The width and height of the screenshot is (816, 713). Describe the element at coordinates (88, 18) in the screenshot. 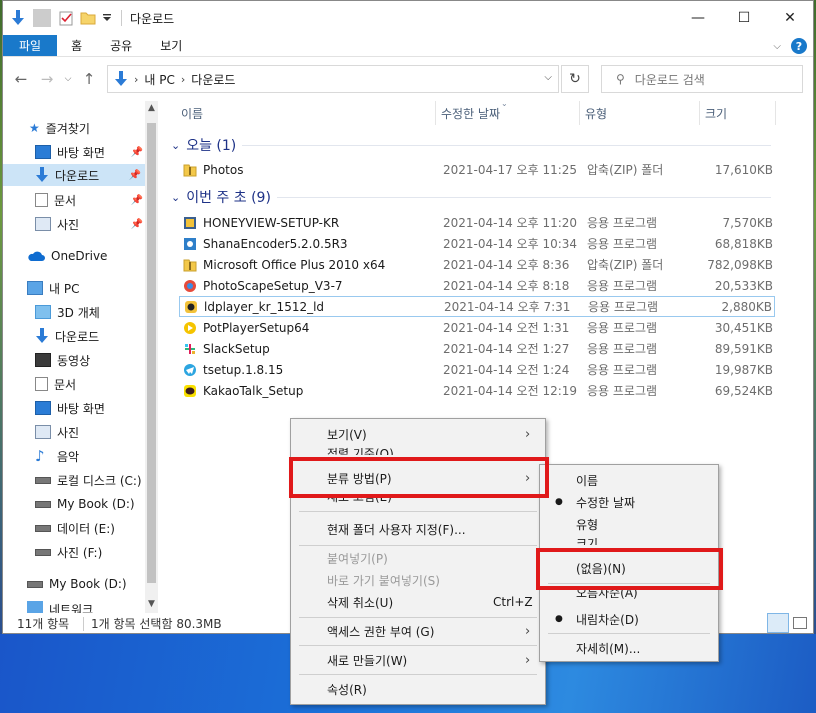

I see `new-folder-icon` at that location.